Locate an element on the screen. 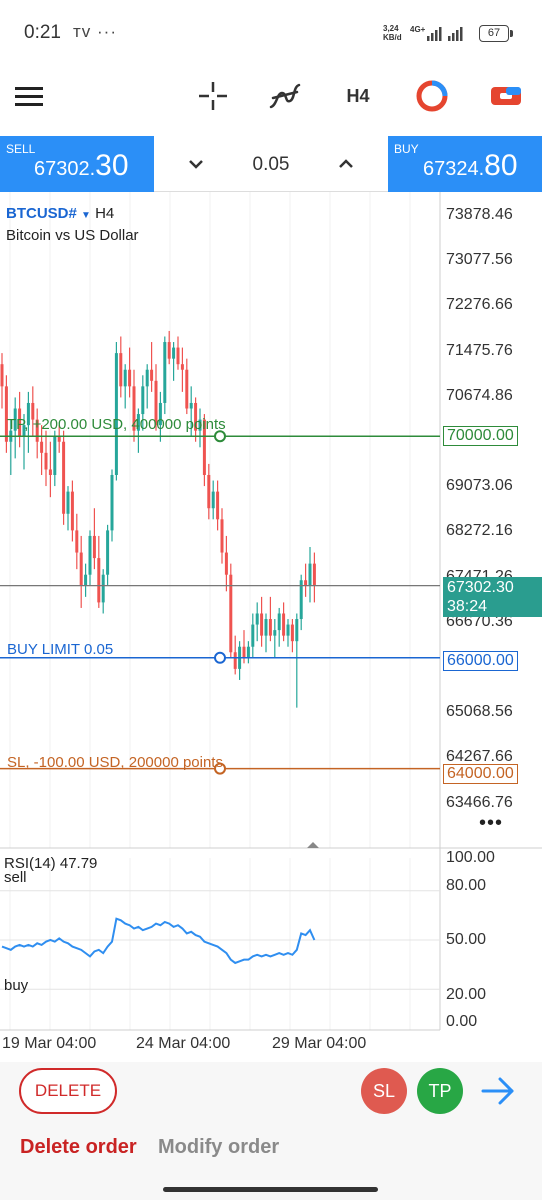 The height and width of the screenshot is (1200, 542). chart-type-icon is located at coordinates (432, 96).